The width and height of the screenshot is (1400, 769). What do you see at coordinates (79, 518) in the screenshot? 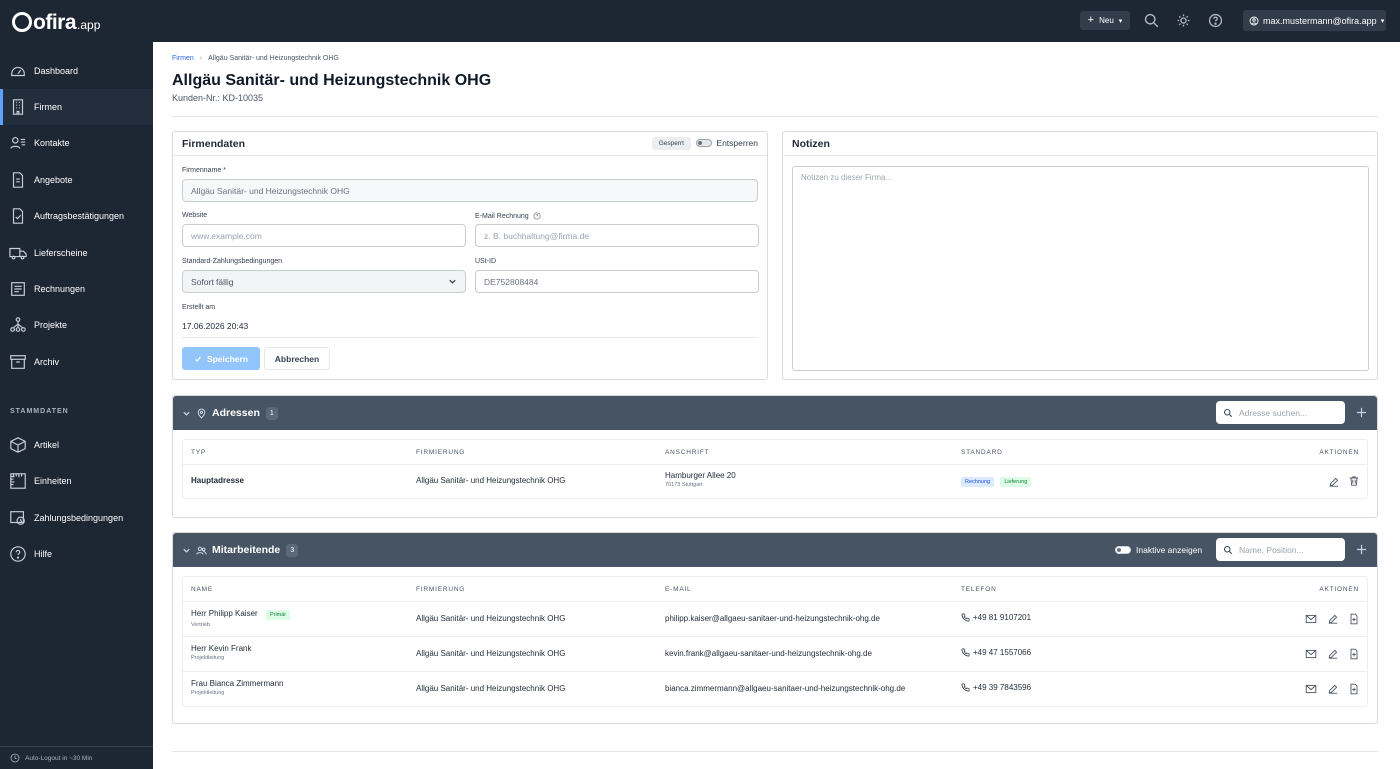
I see `sidebar-item-label: Zahlungsbedingungen` at bounding box center [79, 518].